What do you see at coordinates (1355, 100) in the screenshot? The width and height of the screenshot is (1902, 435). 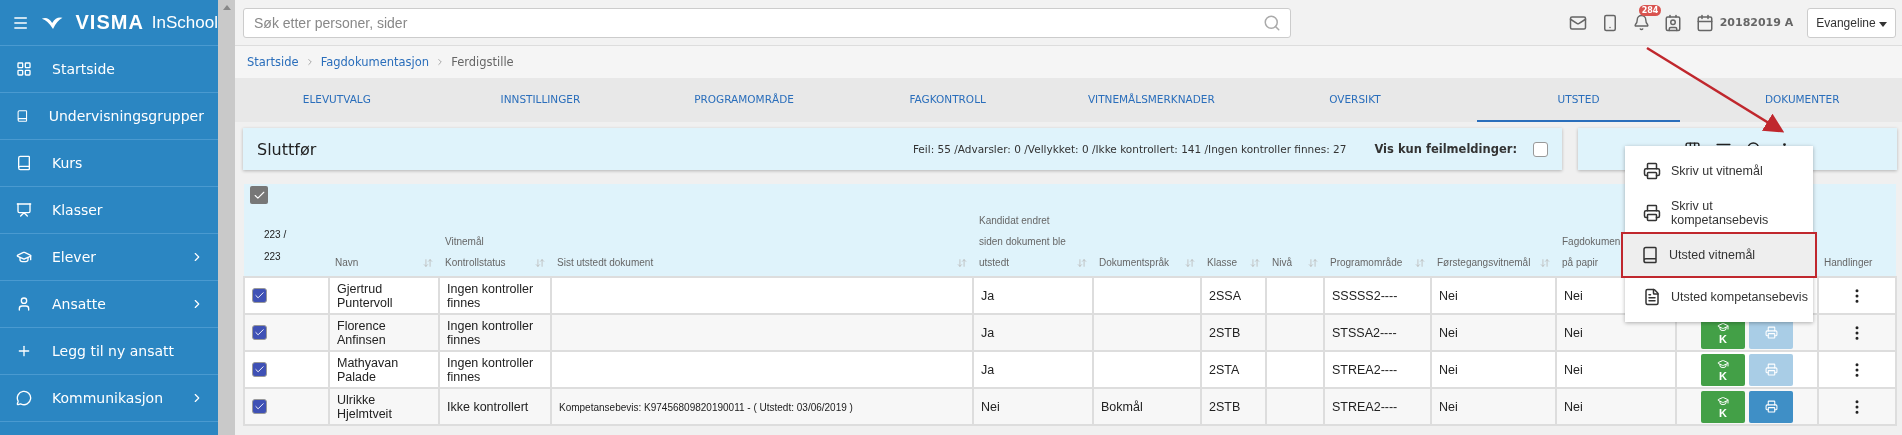 I see `tab: OVERSIKT` at bounding box center [1355, 100].